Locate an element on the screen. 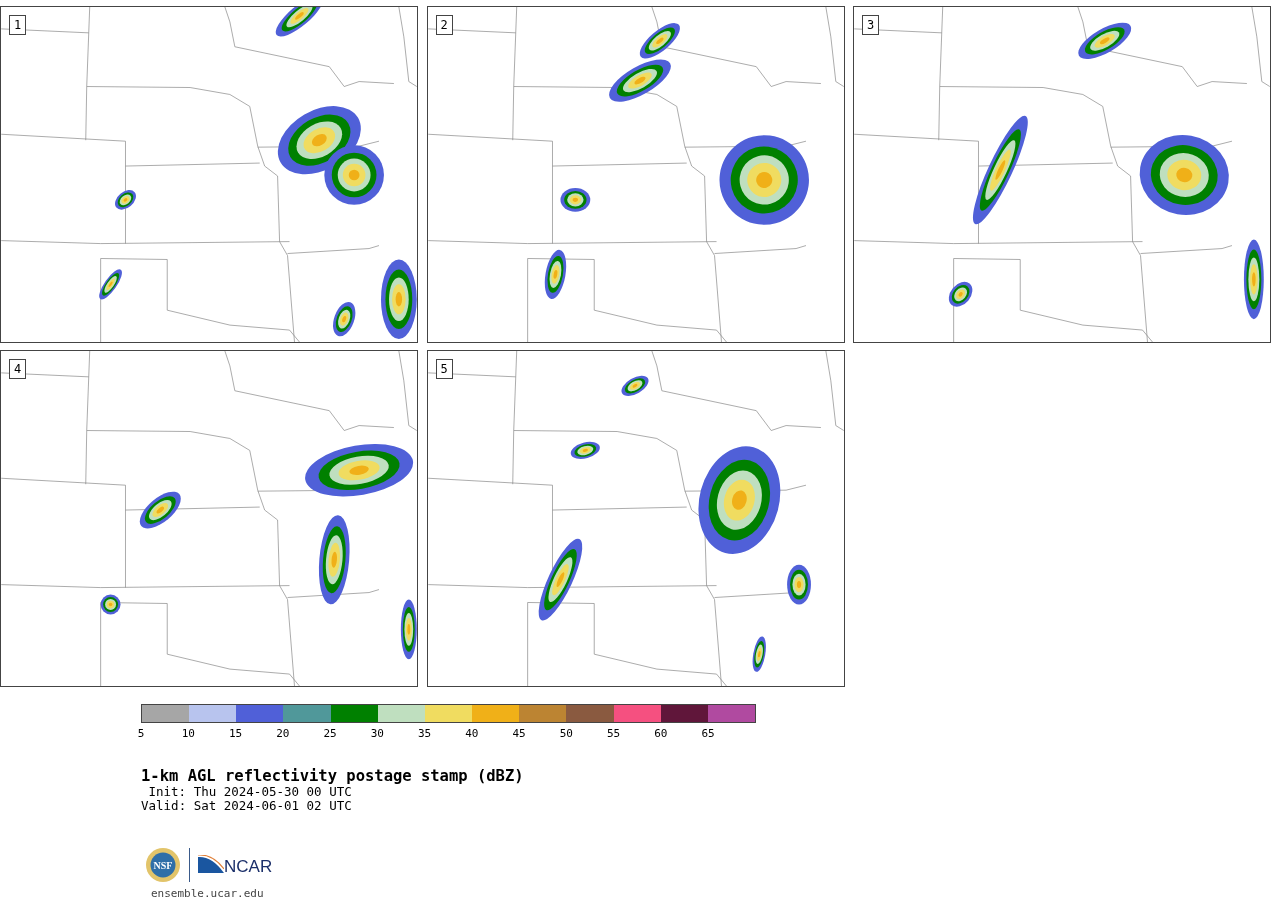  tick-label: 45 is located at coordinates (519, 734).